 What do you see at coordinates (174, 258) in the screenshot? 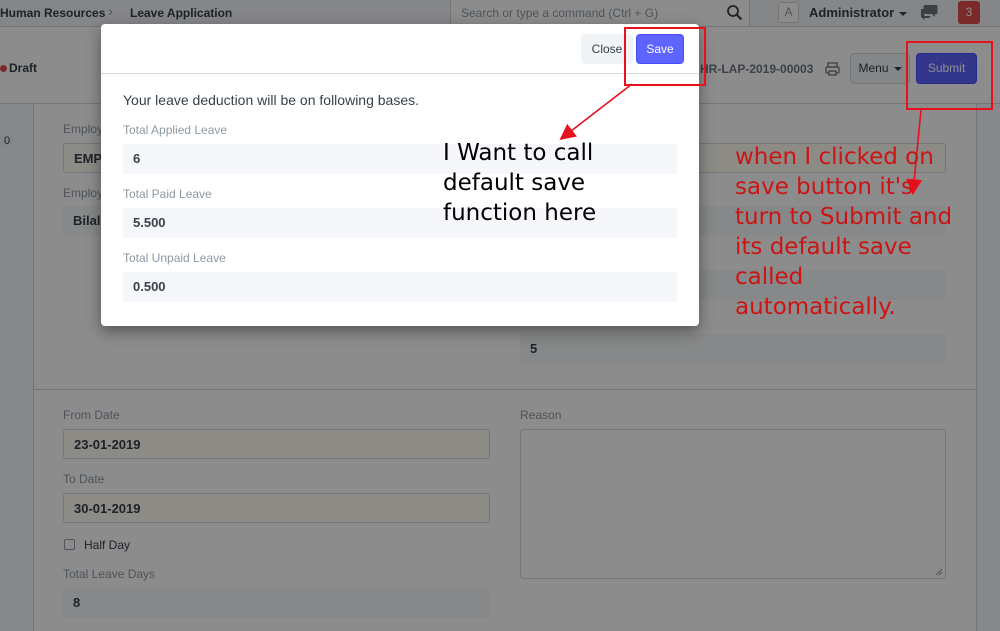
I see `total-unpaid-leave-label: Total Unpaid Leave` at bounding box center [174, 258].